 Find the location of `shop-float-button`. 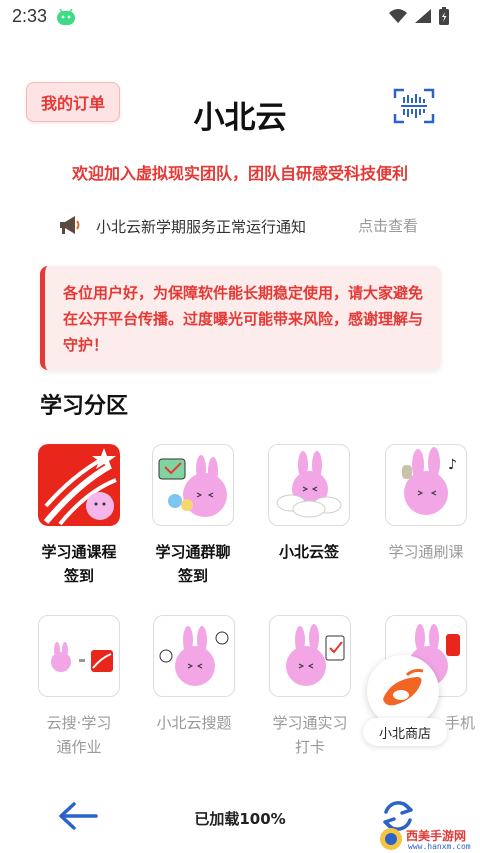

shop-float-button is located at coordinates (403, 691).